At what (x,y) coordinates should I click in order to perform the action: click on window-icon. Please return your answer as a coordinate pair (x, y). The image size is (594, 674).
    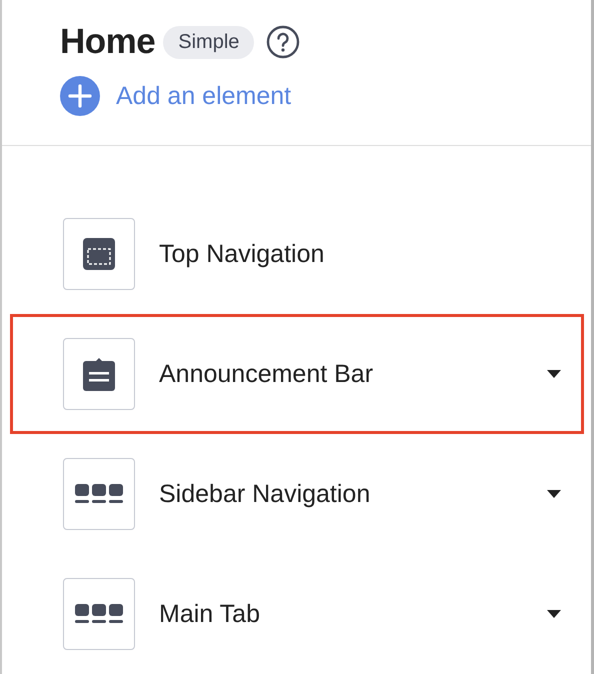
    Looking at the image, I should click on (99, 254).